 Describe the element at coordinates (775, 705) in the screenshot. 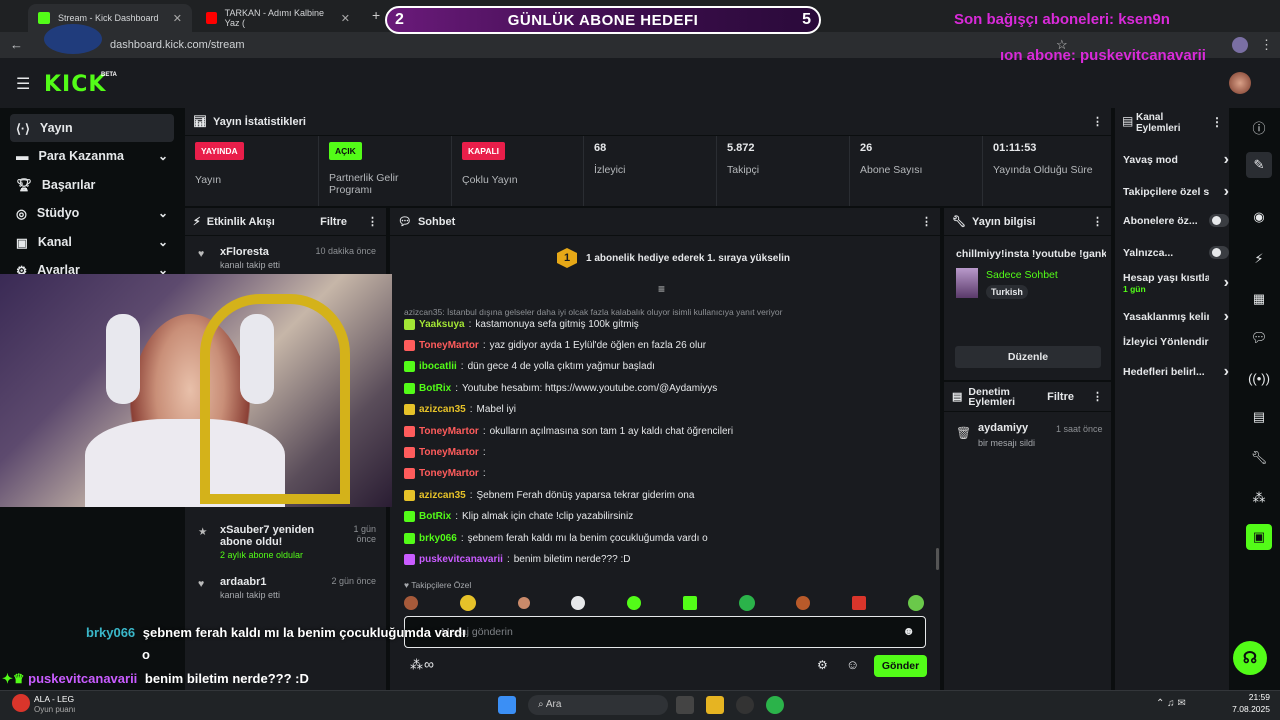

I see `chrome-icon` at that location.